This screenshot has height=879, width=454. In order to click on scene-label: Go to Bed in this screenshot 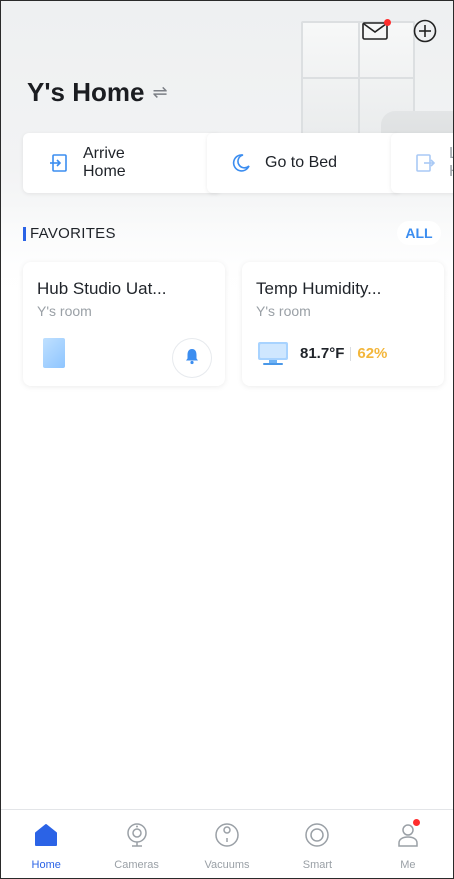, I will do `click(301, 162)`.